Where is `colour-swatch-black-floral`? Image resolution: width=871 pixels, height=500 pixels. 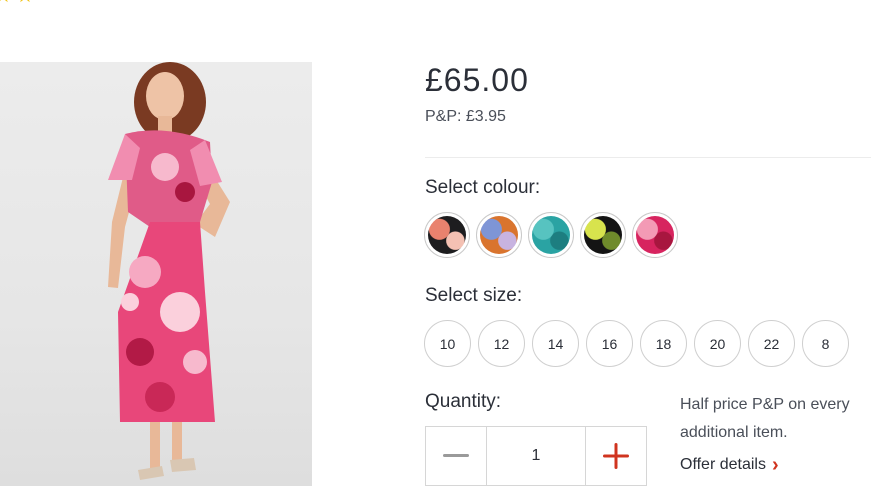
colour-swatch-black-floral is located at coordinates (447, 235).